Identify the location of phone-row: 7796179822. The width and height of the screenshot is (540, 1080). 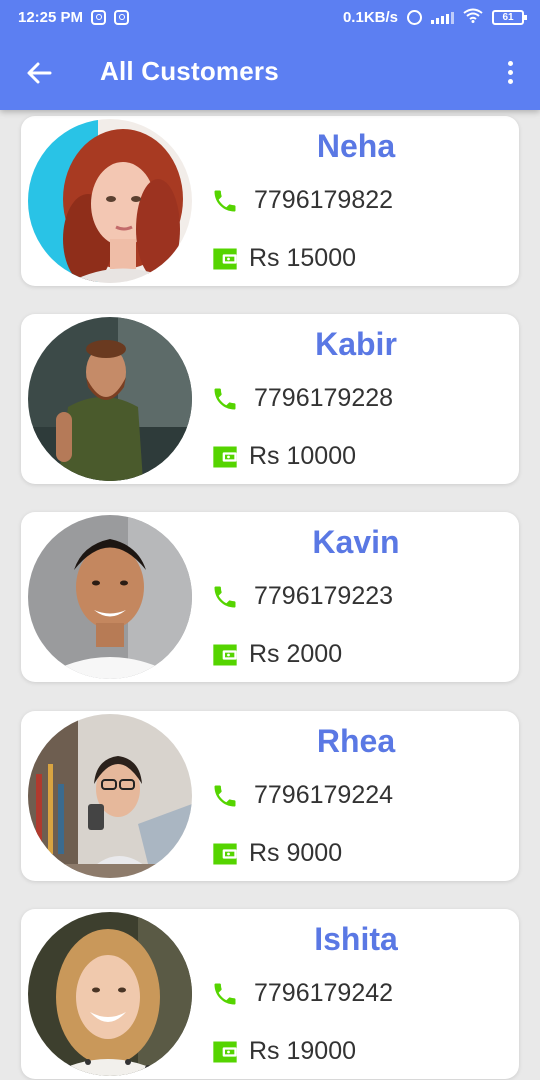
(302, 200).